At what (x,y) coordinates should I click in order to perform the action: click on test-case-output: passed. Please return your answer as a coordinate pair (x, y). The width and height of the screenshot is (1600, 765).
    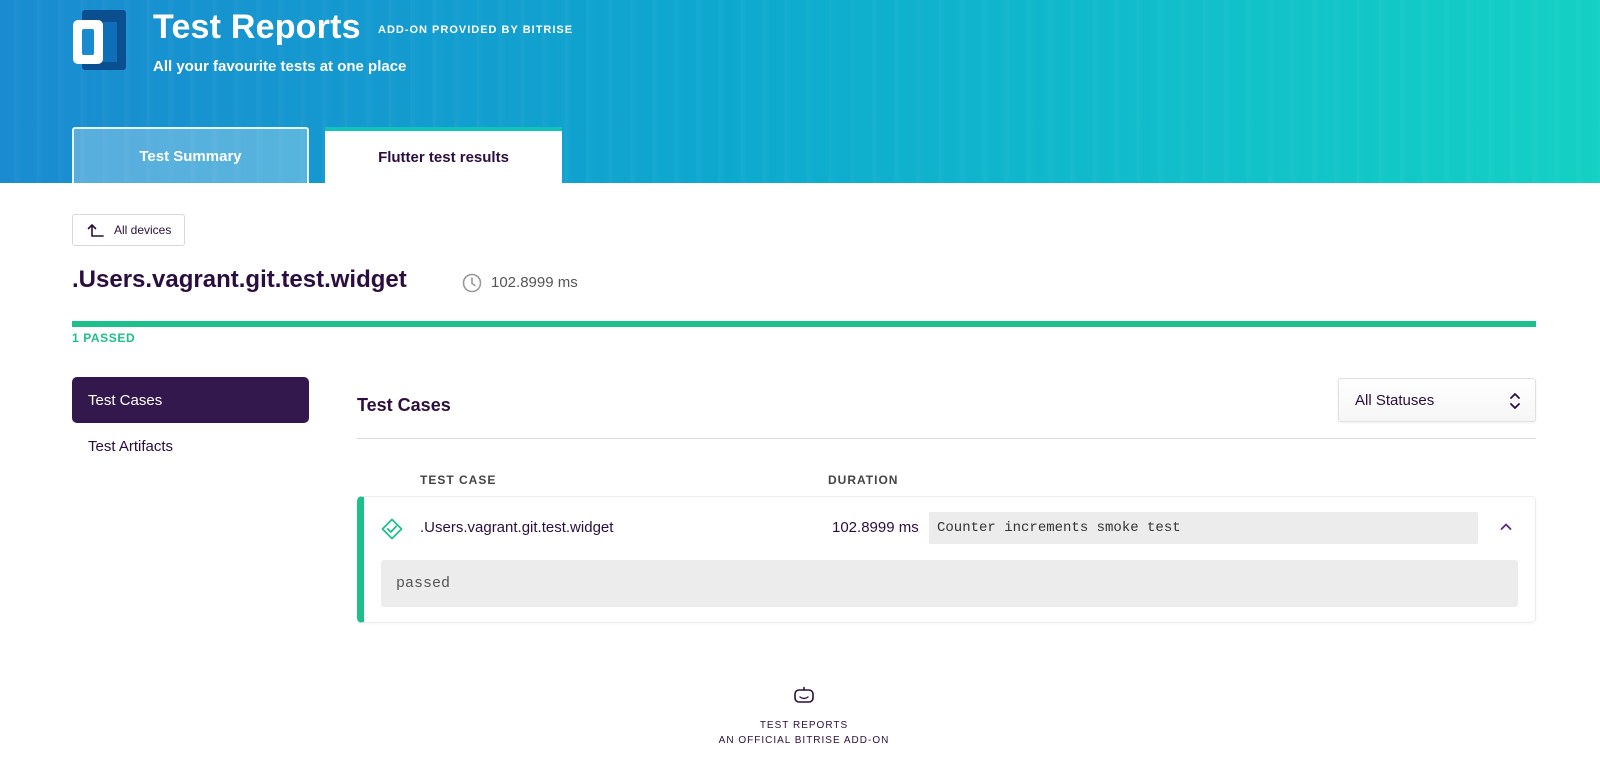
    Looking at the image, I should click on (949, 583).